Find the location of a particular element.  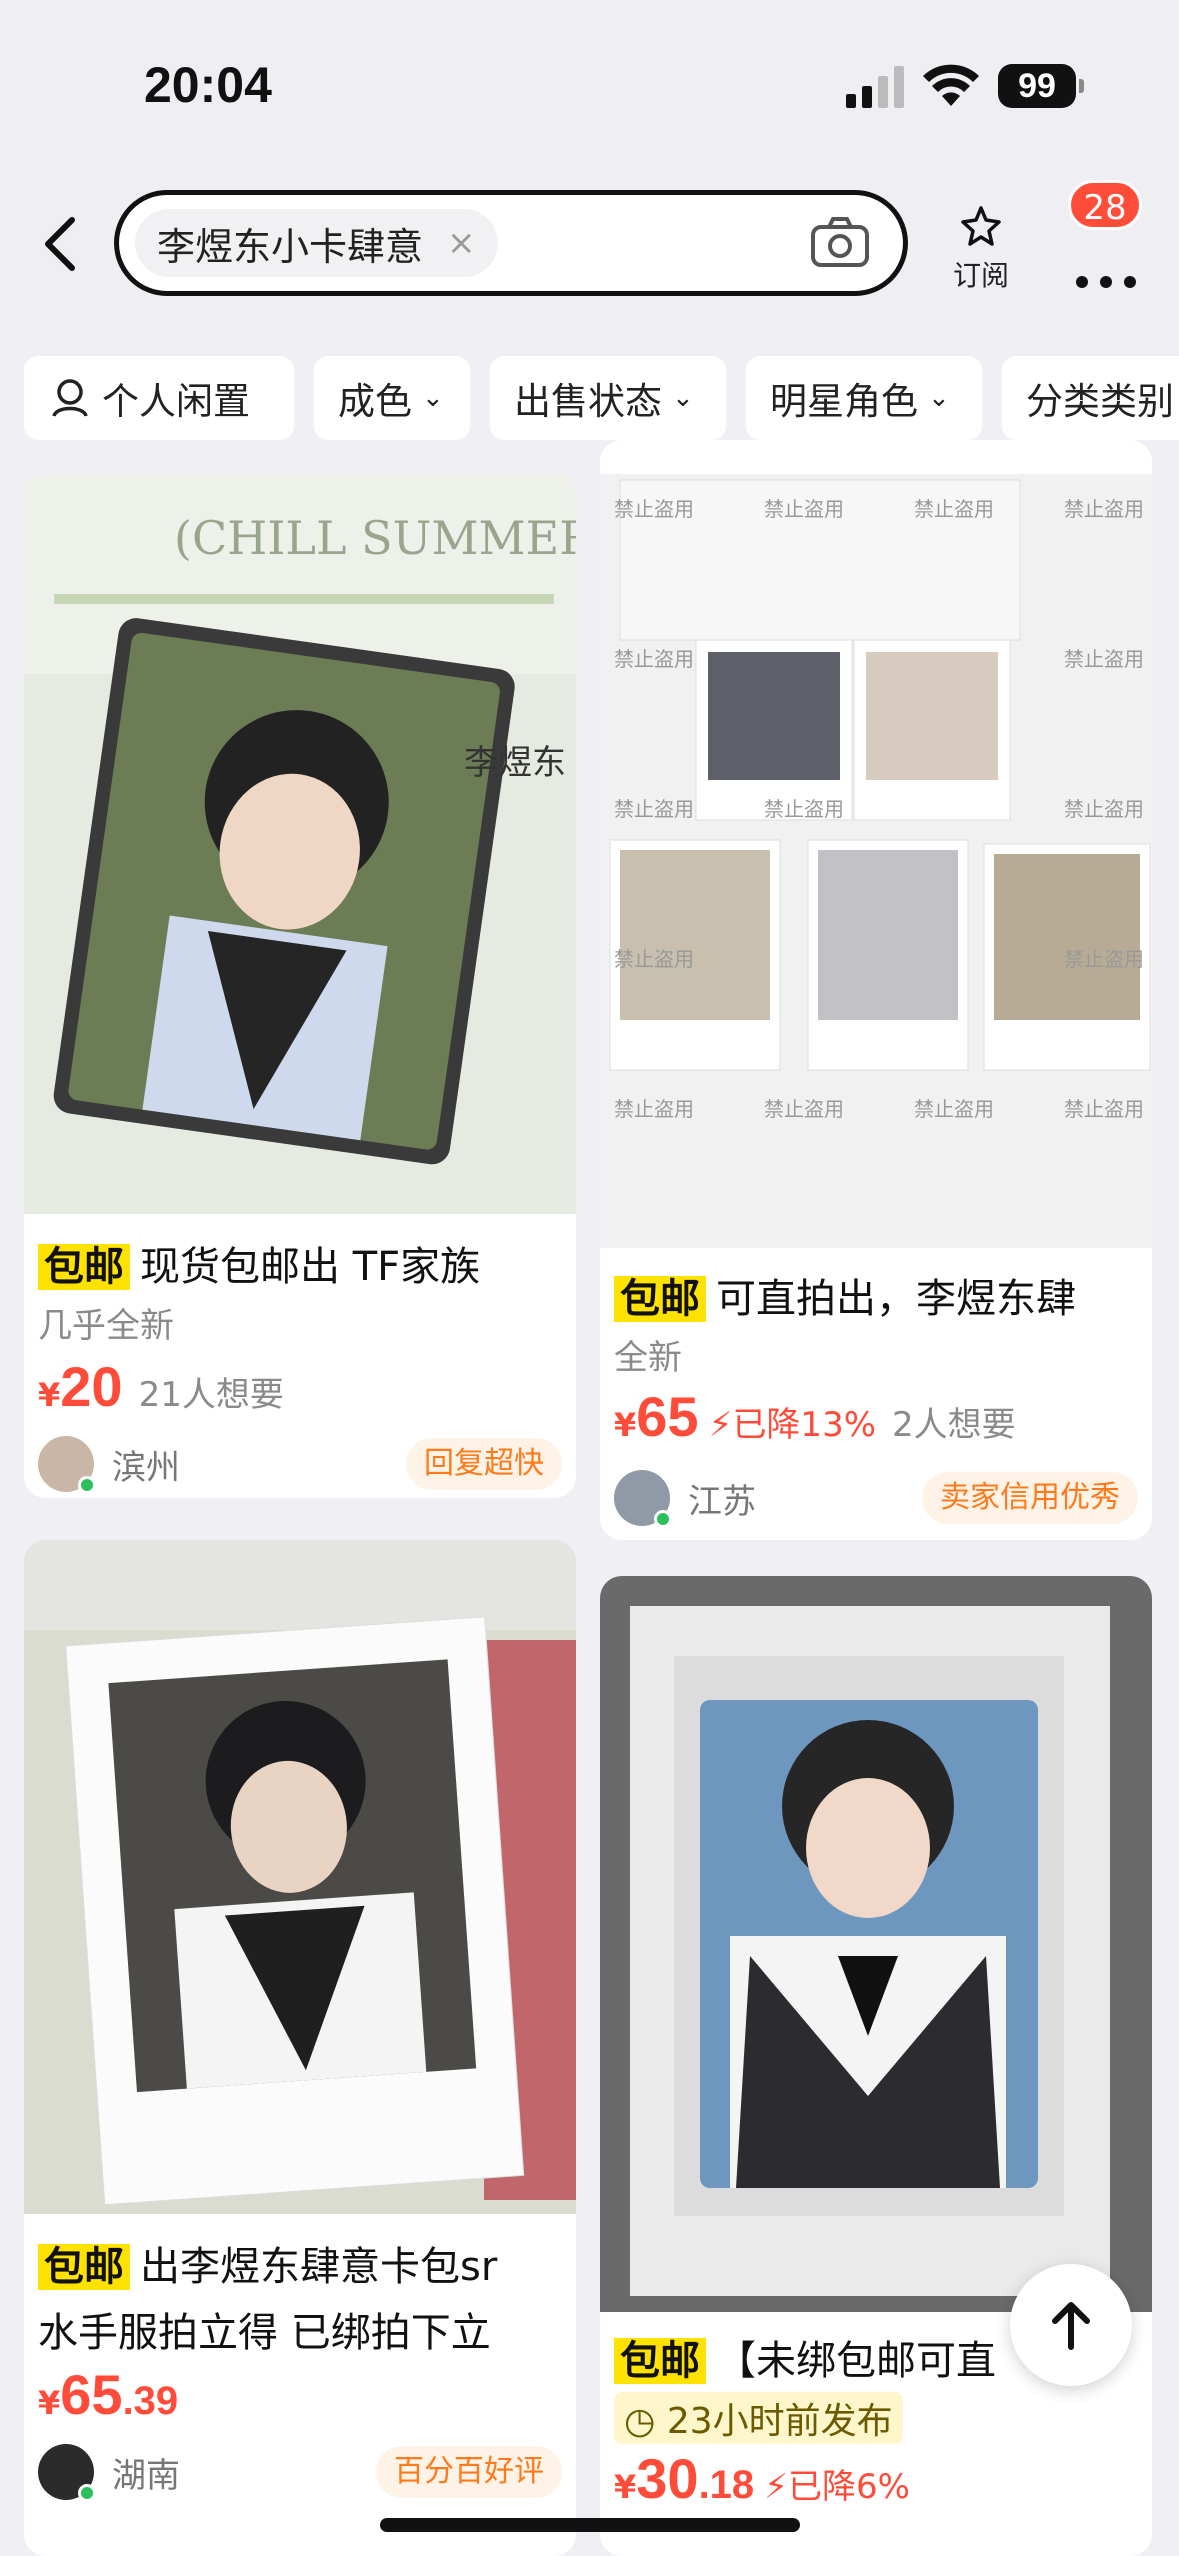

filter-condition: 成色 ⌄ is located at coordinates (392, 398).